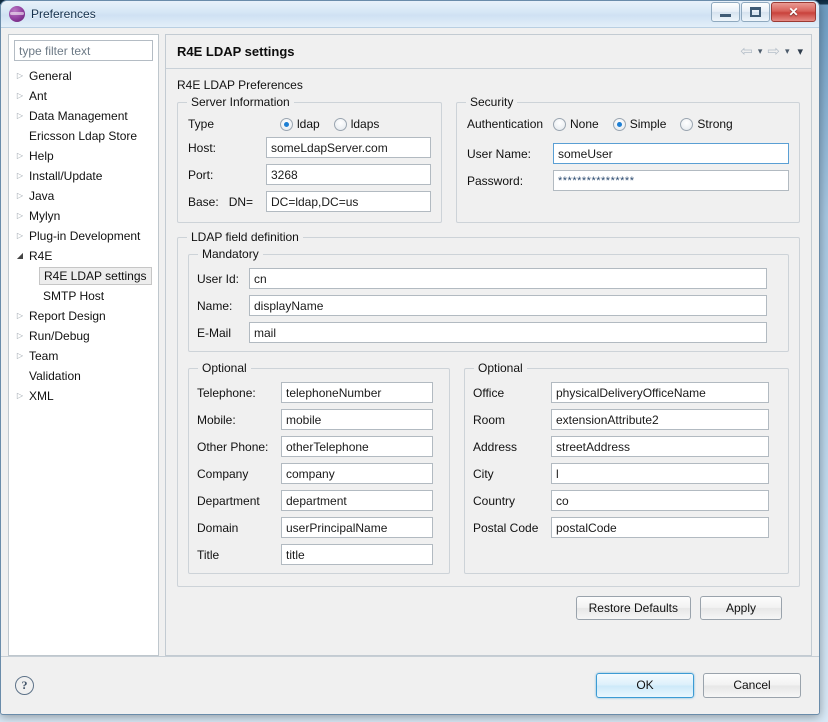 The image size is (828, 722). I want to click on postal-code-input, so click(660, 527).